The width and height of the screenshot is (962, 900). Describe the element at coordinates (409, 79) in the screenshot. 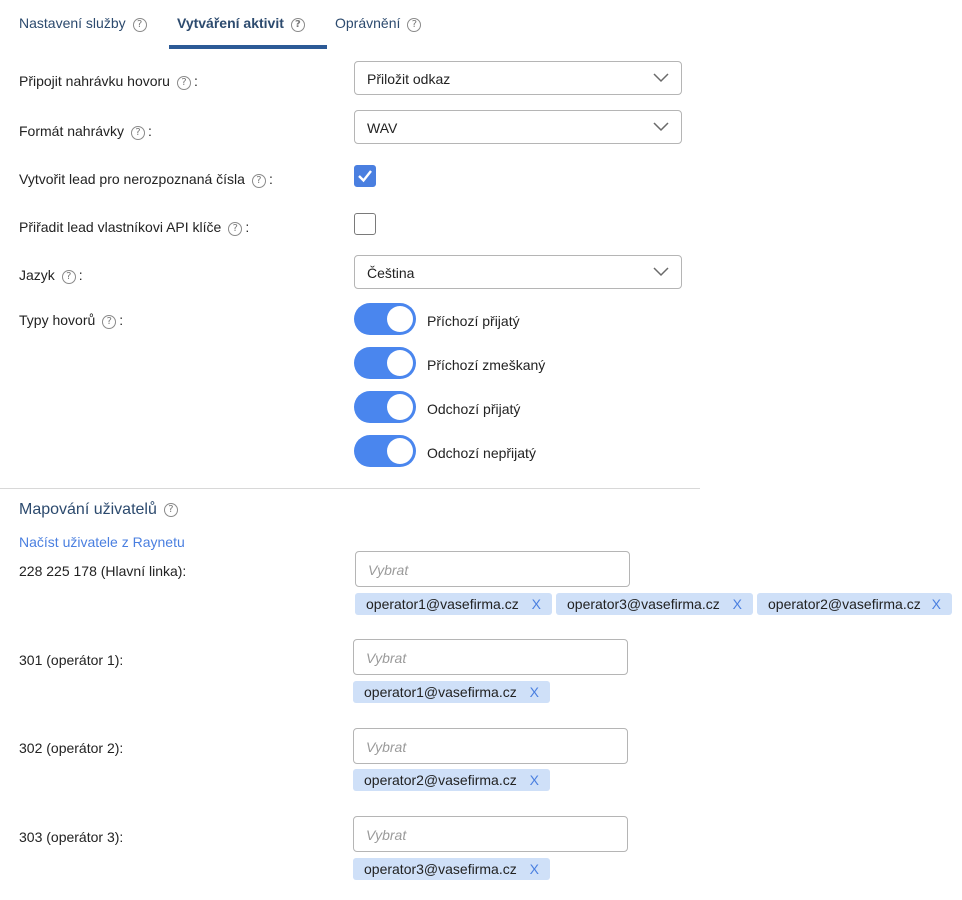

I see `recording-value: Přiložit odkaz` at that location.